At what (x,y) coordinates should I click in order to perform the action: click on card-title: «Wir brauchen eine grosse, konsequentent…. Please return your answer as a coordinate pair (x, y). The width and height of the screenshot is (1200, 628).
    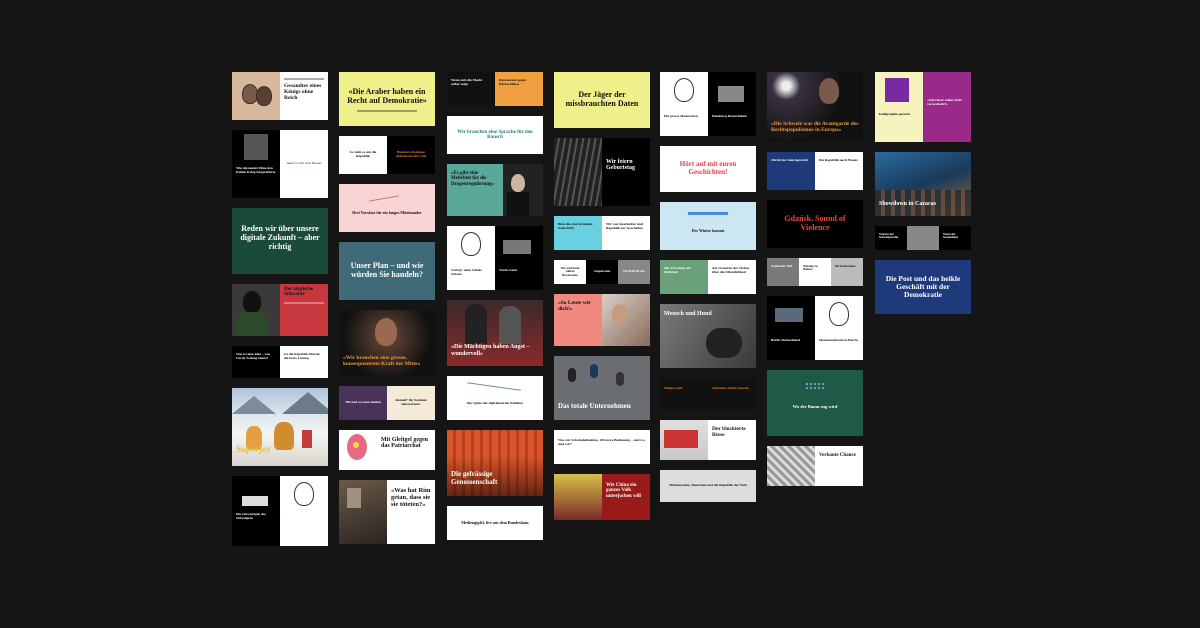
    Looking at the image, I should click on (382, 360).